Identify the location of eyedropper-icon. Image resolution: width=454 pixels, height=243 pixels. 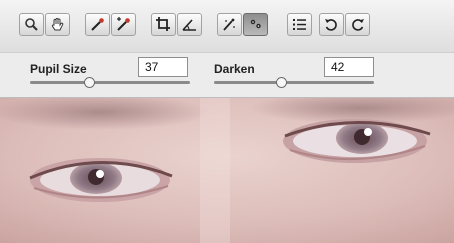
(97, 24).